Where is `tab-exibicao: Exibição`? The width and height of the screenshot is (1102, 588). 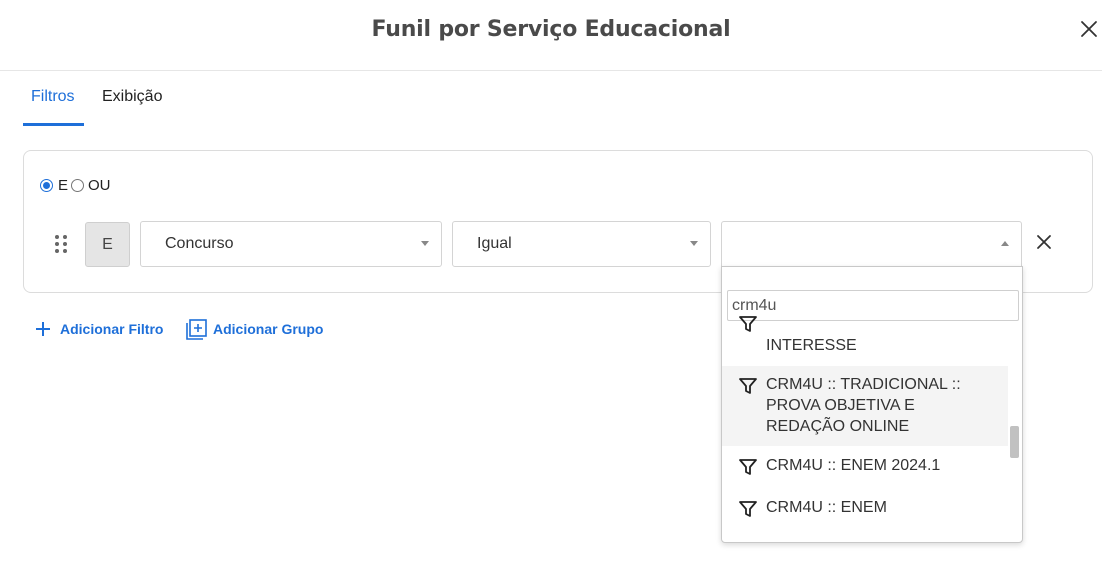 tab-exibicao: Exibição is located at coordinates (132, 97).